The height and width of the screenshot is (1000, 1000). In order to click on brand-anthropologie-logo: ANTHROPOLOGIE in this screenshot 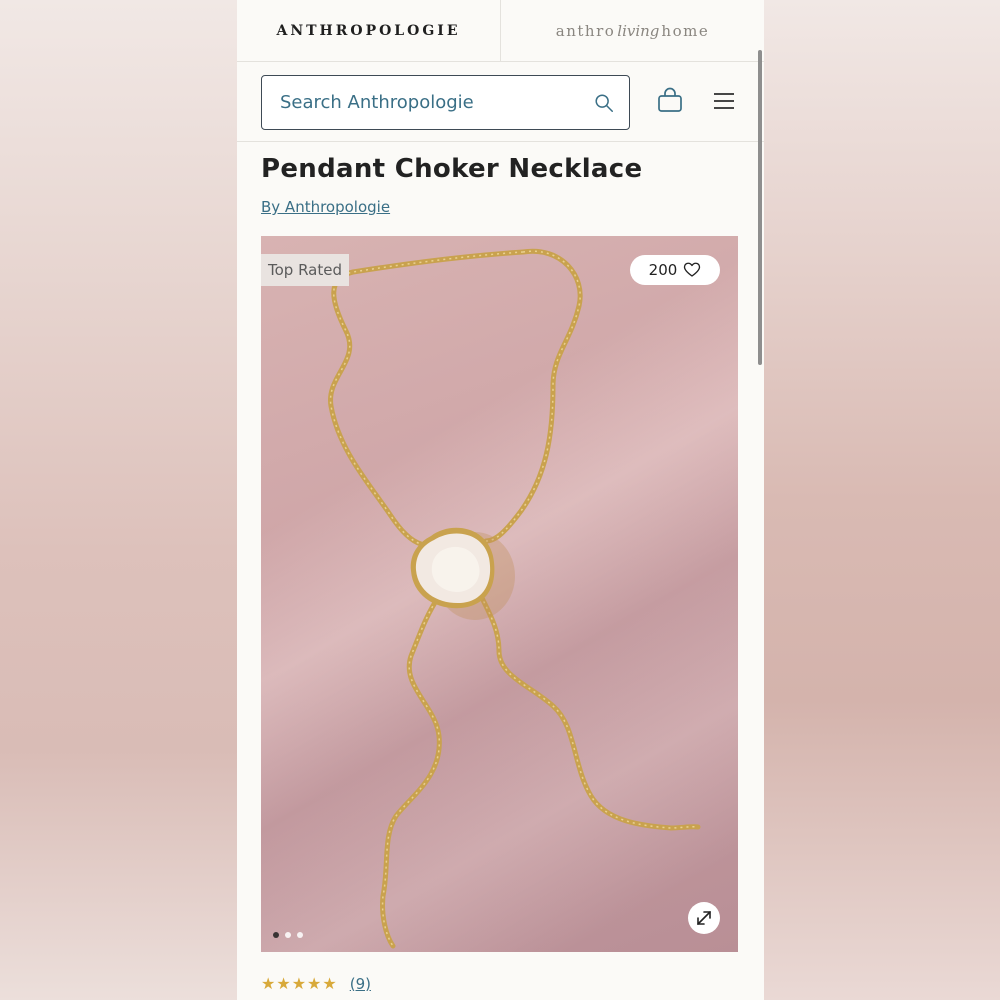, I will do `click(368, 30)`.